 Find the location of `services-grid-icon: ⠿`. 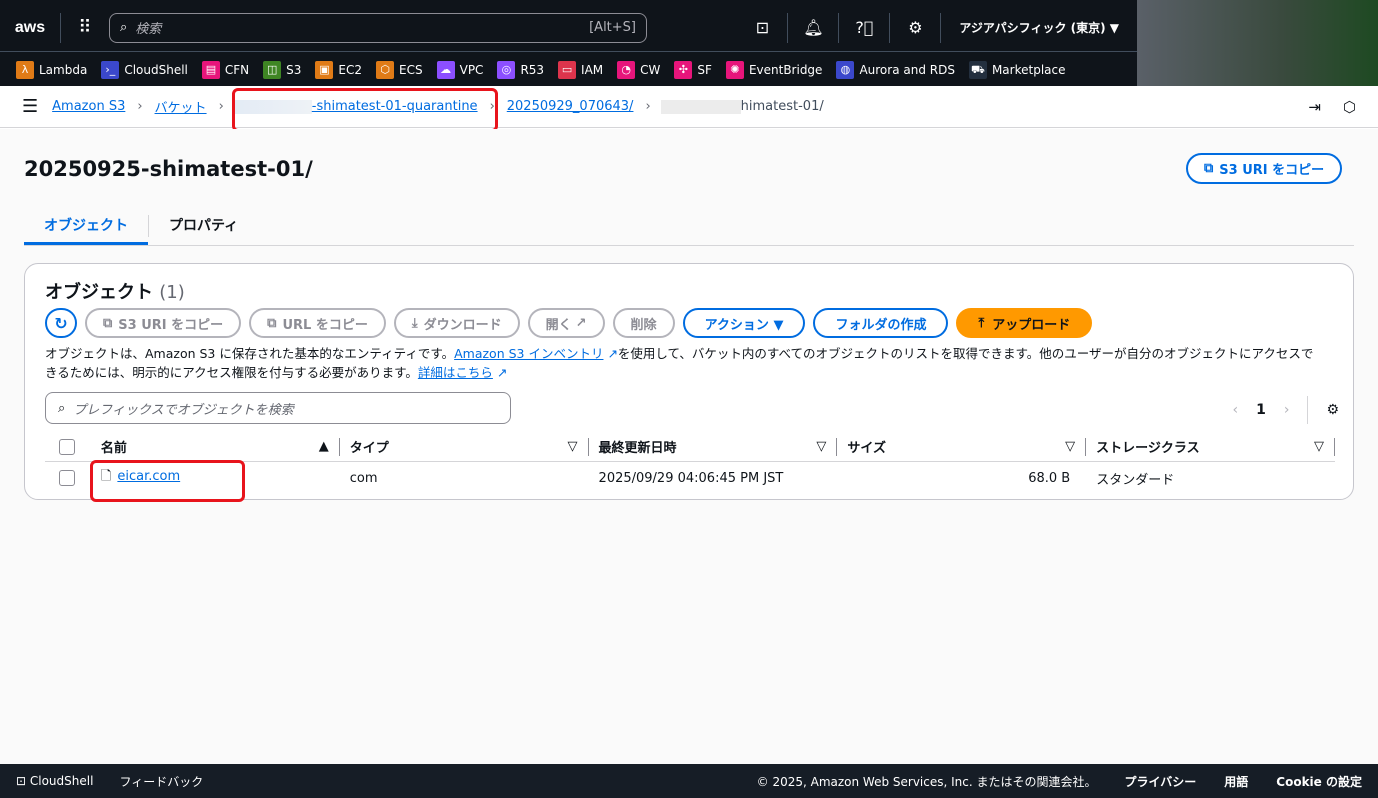

services-grid-icon: ⠿ is located at coordinates (85, 27).